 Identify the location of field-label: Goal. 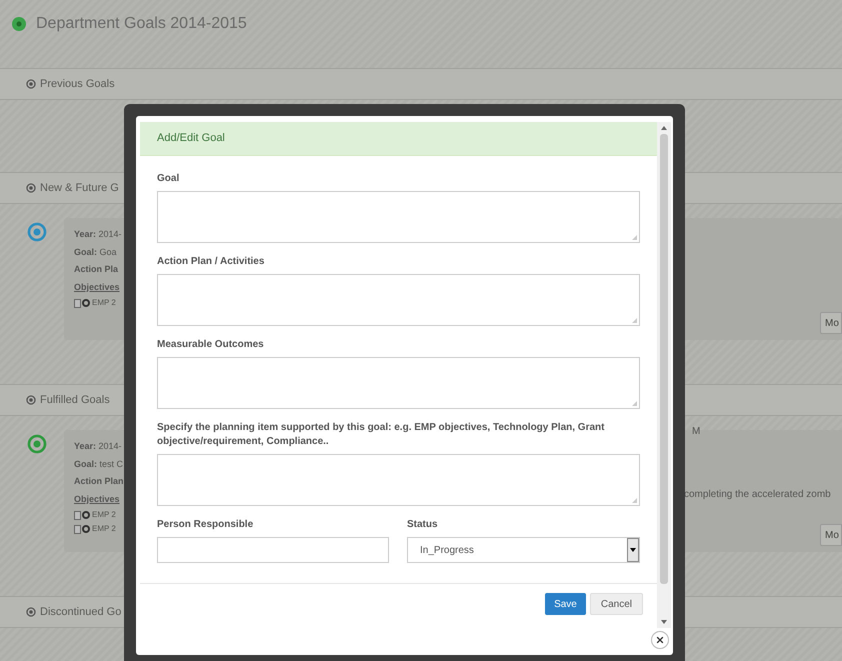
(168, 179).